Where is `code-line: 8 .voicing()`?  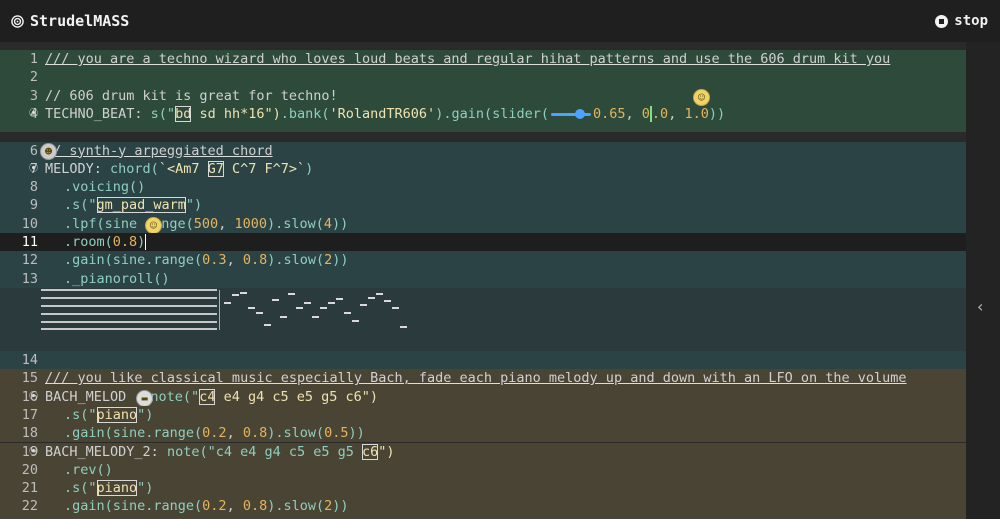
code-line: 8 .voicing() is located at coordinates (483, 187).